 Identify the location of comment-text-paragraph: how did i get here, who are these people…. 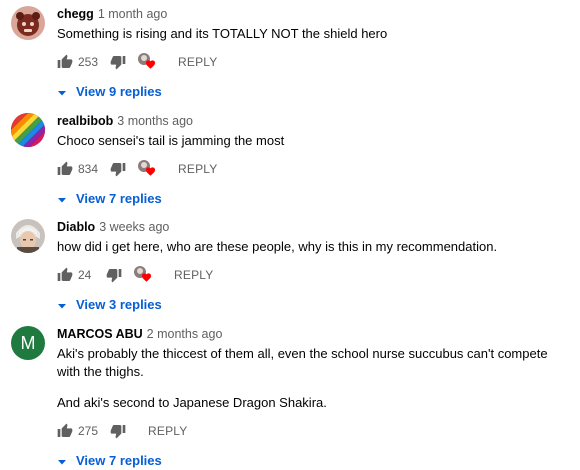
(277, 246).